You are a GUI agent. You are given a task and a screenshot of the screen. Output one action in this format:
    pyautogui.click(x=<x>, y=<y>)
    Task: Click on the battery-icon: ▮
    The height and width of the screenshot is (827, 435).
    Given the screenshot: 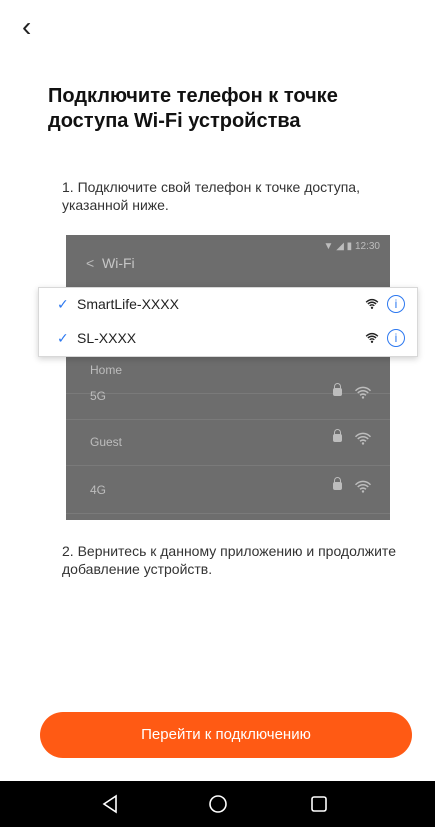 What is the action you would take?
    pyautogui.click(x=349, y=246)
    